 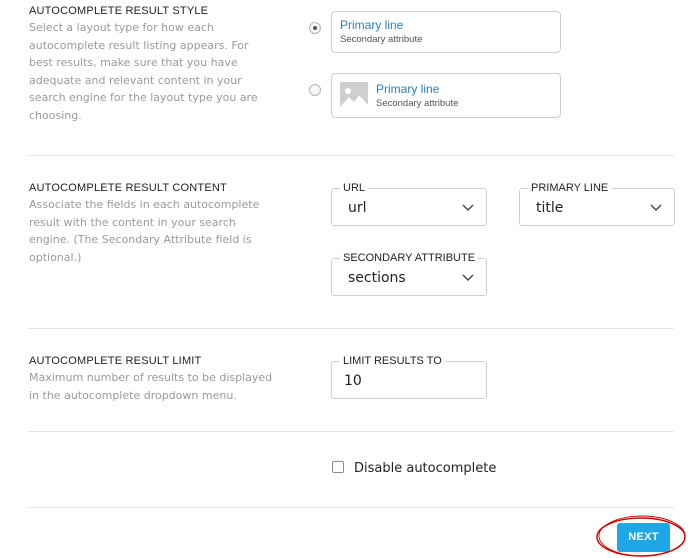 I want to click on style-section-title: AUTOCOMPLETE RESULT STYLE, so click(x=119, y=11).